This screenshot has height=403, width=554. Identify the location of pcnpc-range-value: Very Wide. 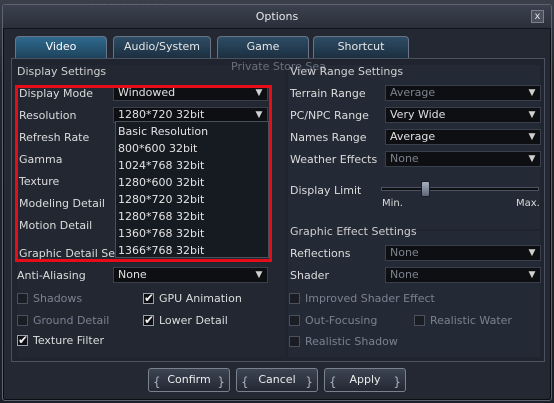
(418, 114).